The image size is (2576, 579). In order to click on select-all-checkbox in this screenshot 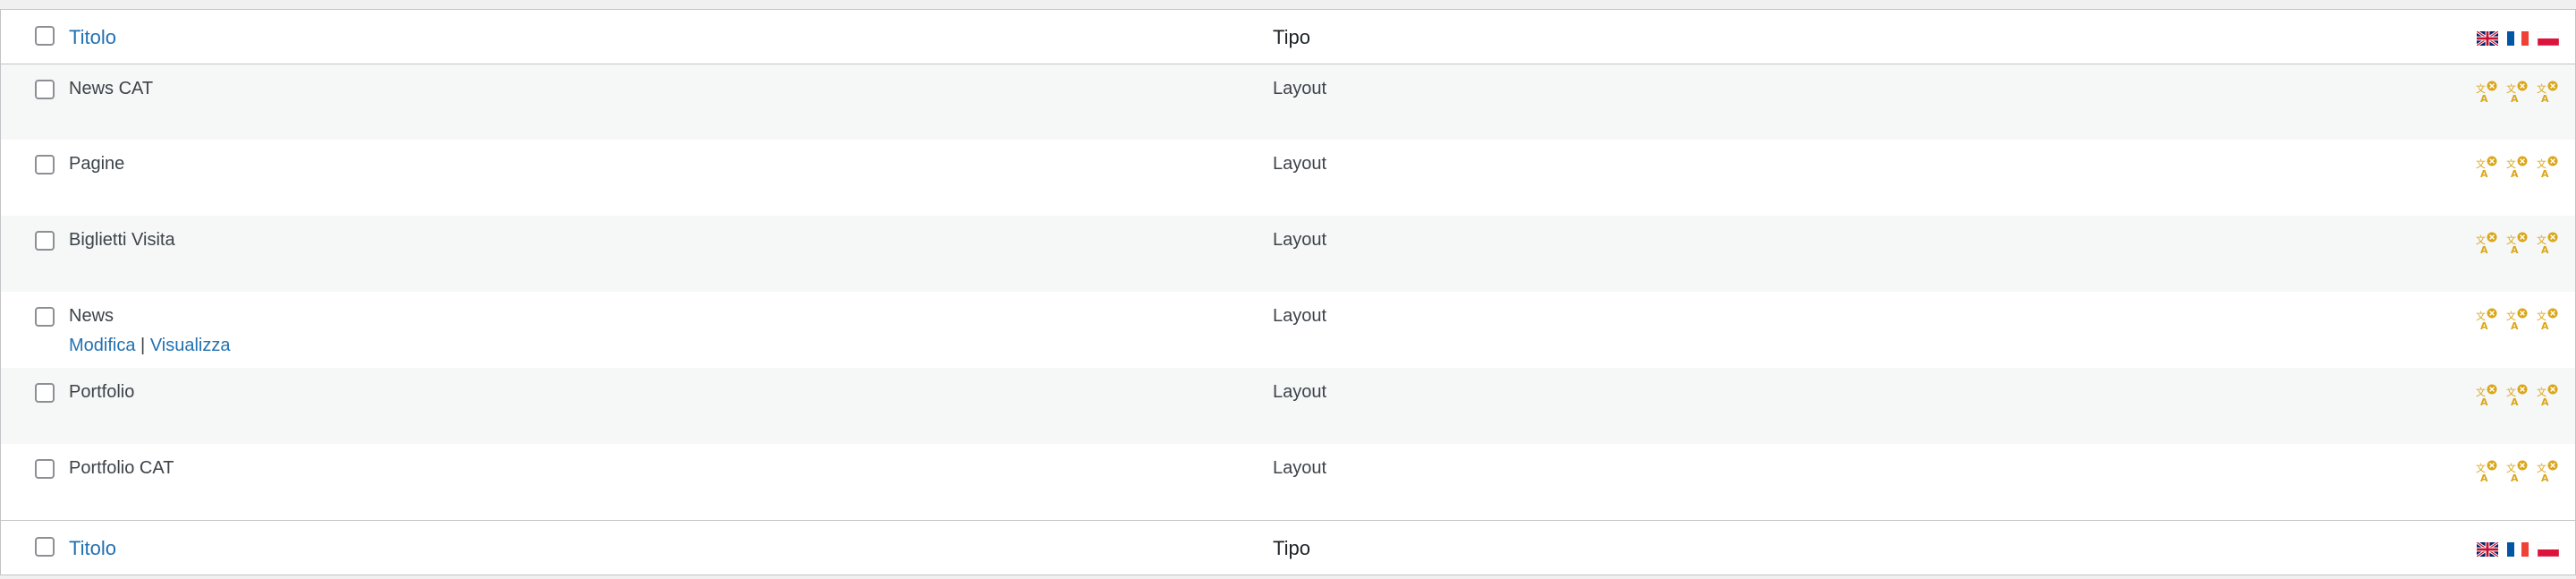, I will do `click(45, 36)`.